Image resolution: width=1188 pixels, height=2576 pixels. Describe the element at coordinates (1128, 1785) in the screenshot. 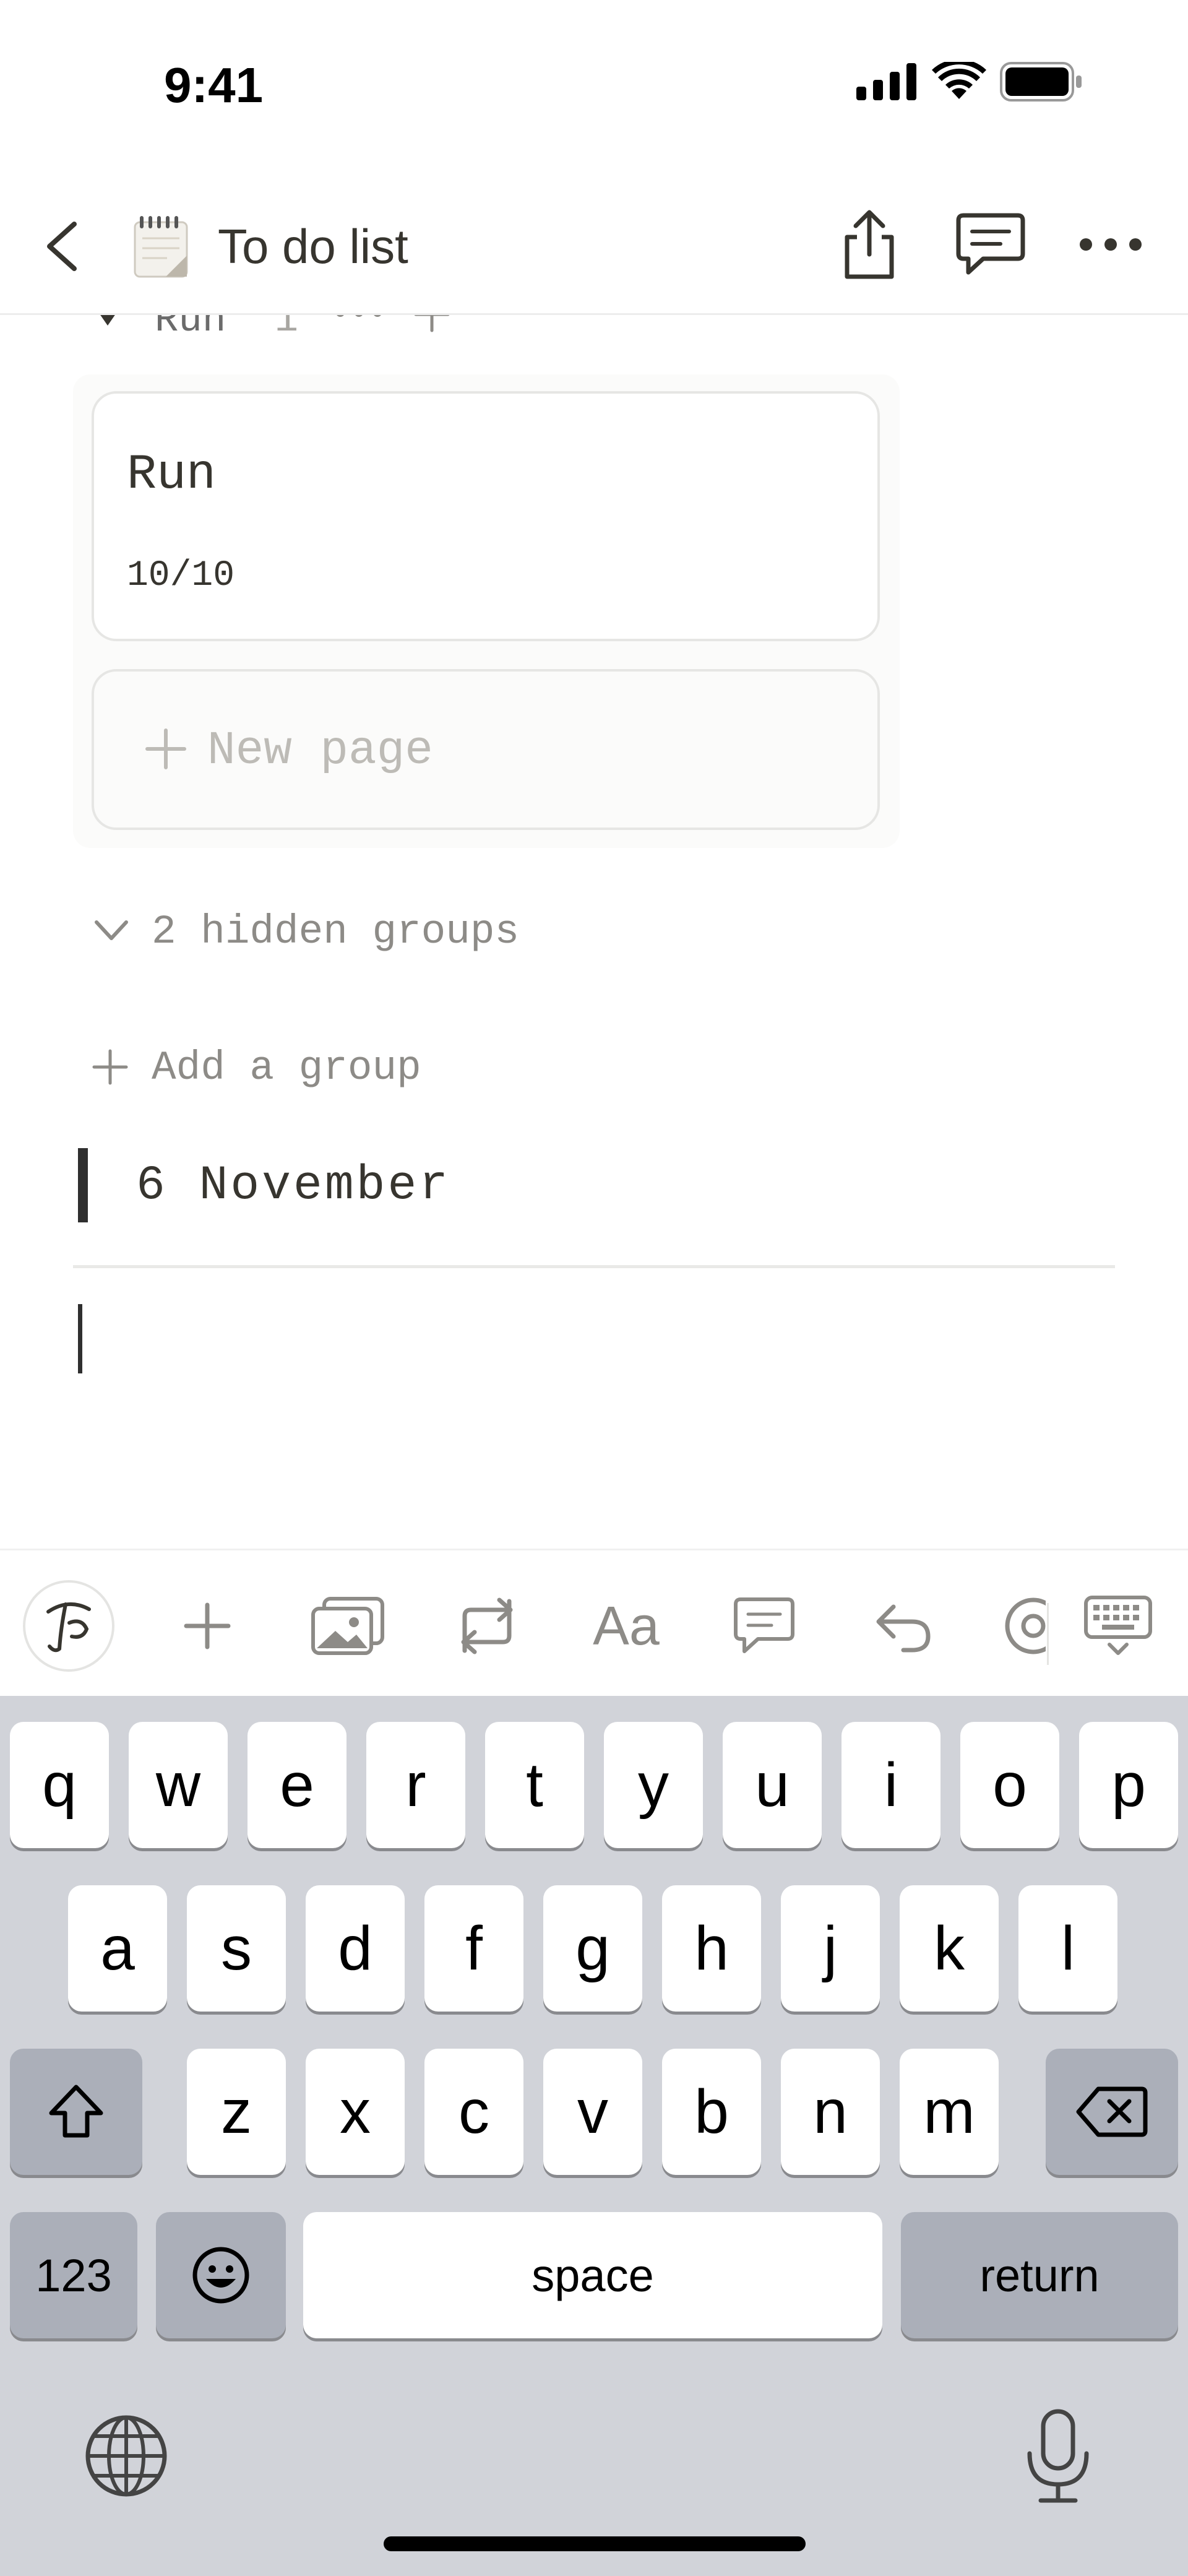

I see `key-p: p` at that location.